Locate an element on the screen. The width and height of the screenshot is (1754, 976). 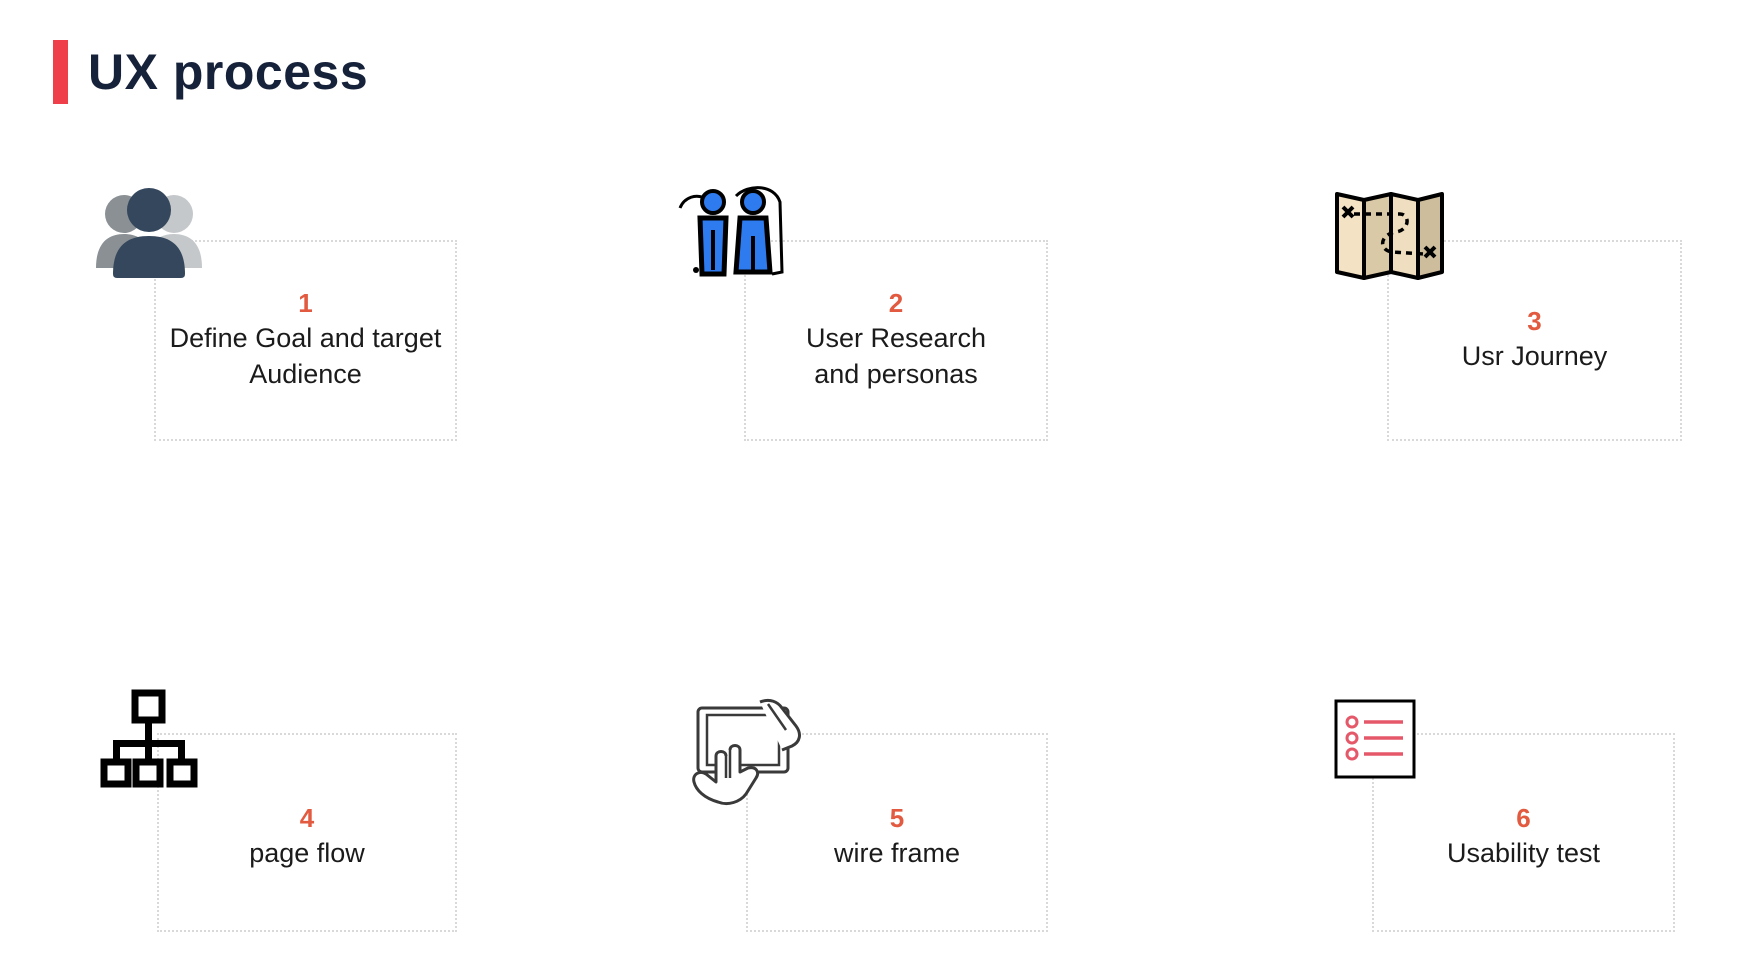
step-number: 1 is located at coordinates (305, 303).